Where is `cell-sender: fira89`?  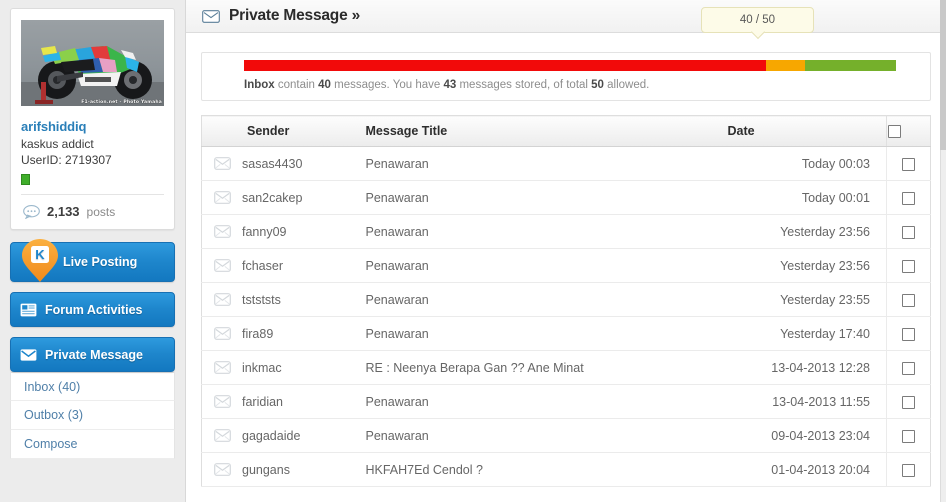
cell-sender: fira89 is located at coordinates (277, 333).